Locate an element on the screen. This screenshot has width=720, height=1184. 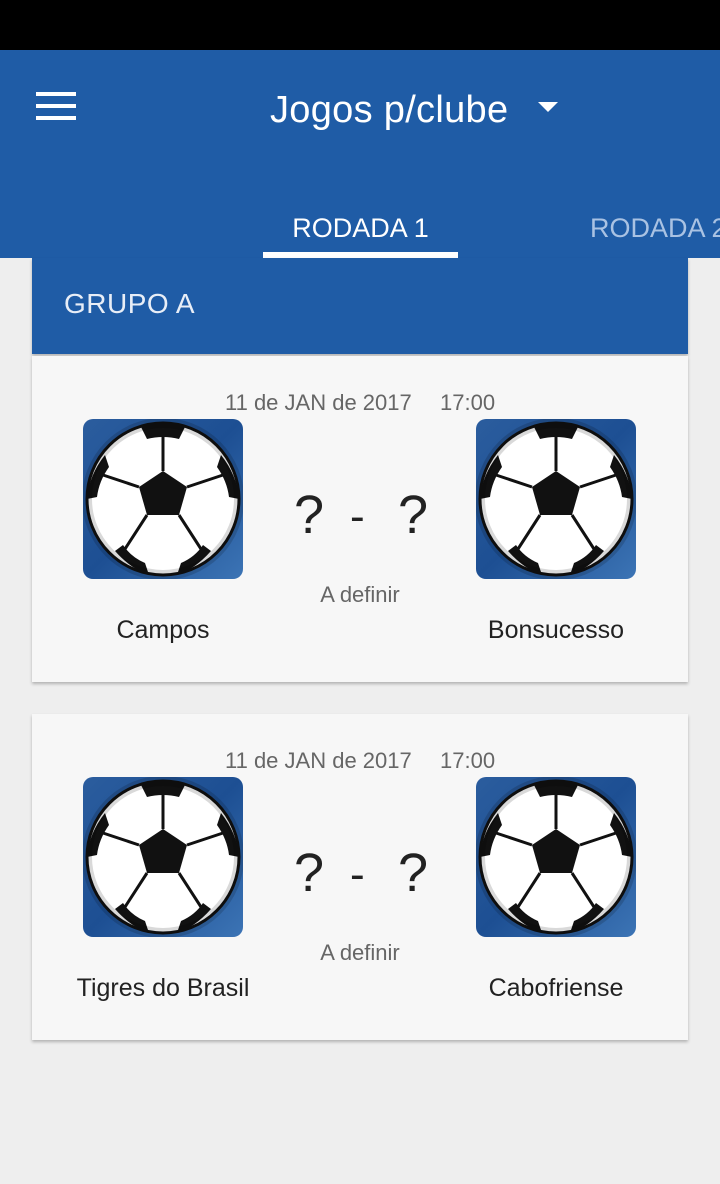
status-bar is located at coordinates (360, 25).